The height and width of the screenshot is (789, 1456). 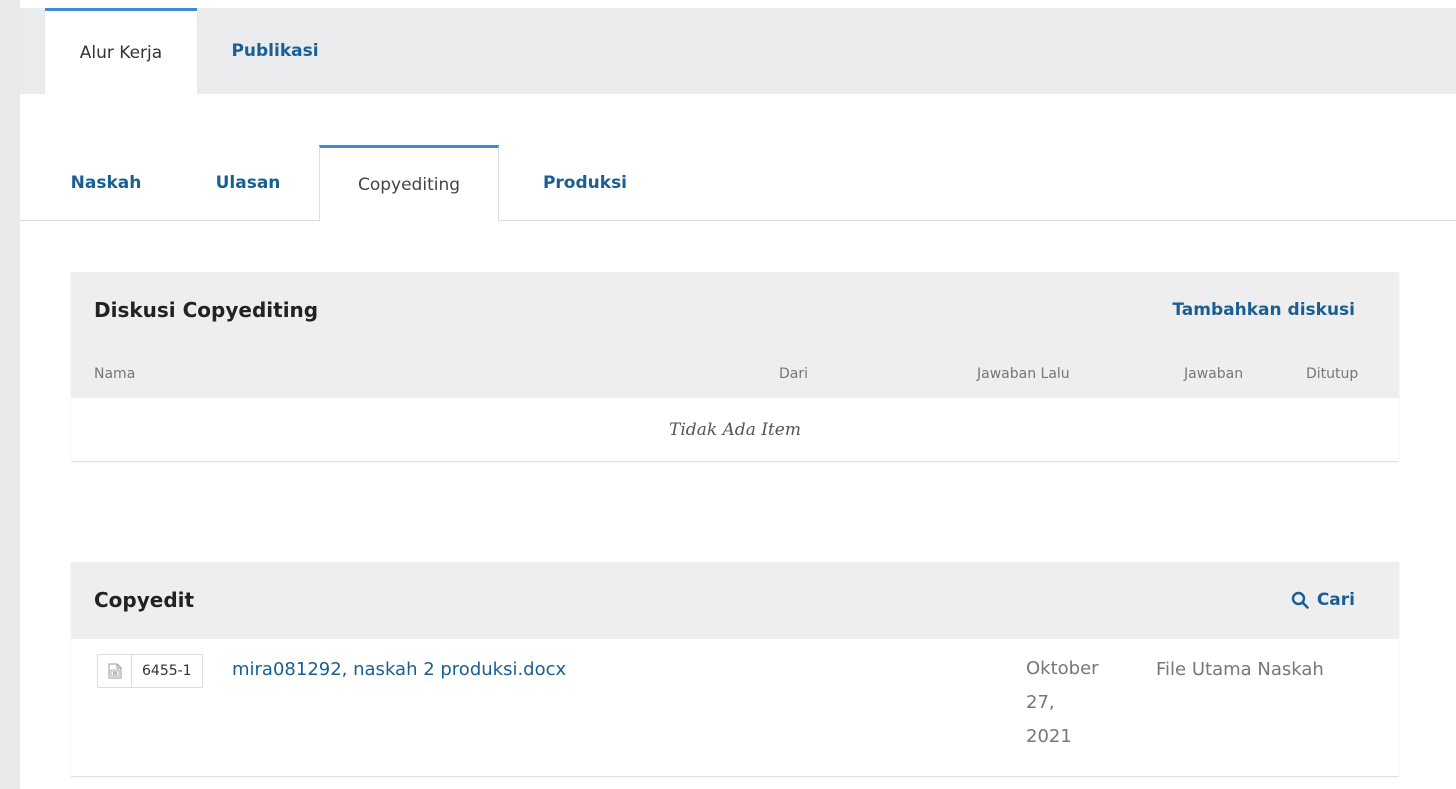 What do you see at coordinates (735, 600) in the screenshot?
I see `copyedit-panel-header: Copyedit Cari` at bounding box center [735, 600].